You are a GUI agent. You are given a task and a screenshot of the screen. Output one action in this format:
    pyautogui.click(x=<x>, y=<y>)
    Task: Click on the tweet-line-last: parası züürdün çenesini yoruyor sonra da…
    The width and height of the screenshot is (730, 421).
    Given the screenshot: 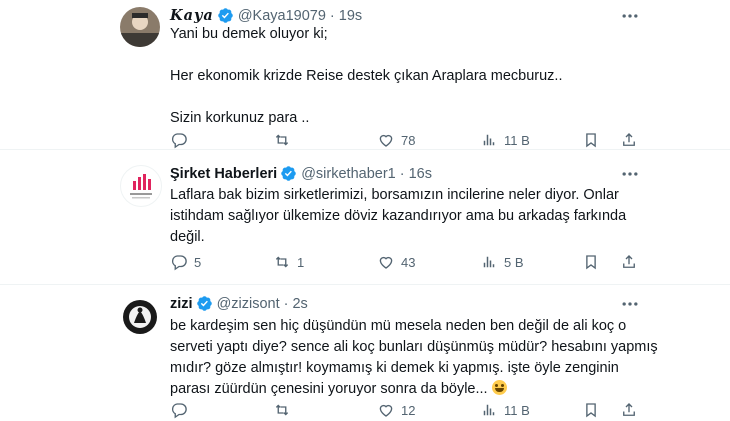 What is the action you would take?
    pyautogui.click(x=414, y=389)
    